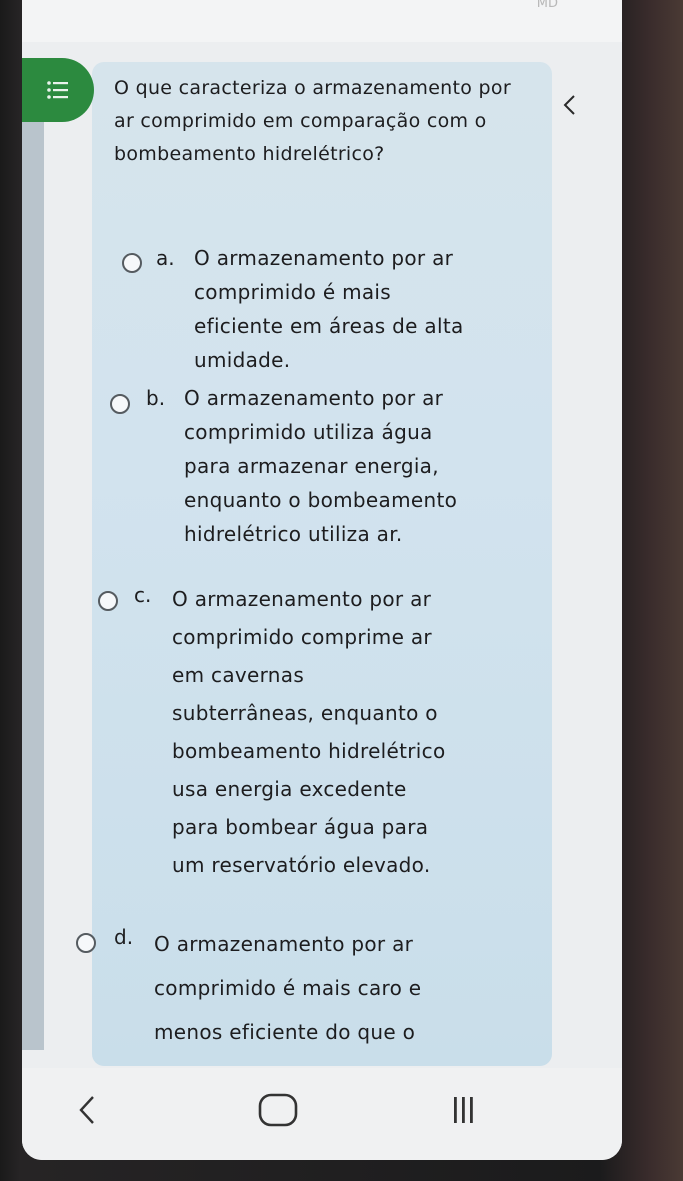 This screenshot has width=683, height=1181. Describe the element at coordinates (322, 1114) in the screenshot. I see `navigation-bar` at that location.